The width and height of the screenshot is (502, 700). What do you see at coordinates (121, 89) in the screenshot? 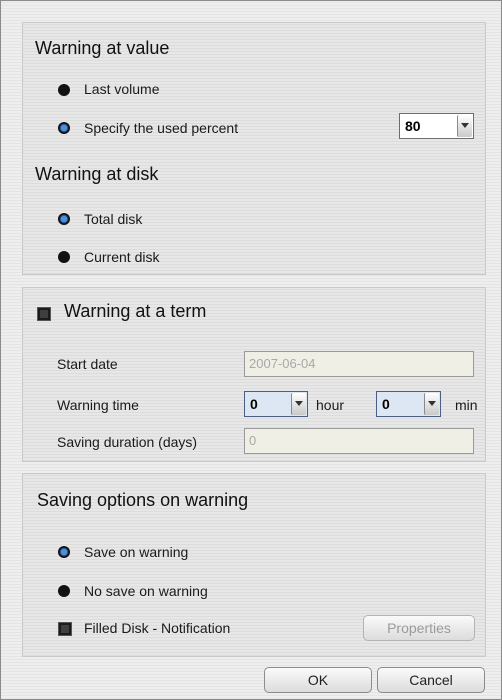
I see `last-volume-label: Last volume` at bounding box center [121, 89].